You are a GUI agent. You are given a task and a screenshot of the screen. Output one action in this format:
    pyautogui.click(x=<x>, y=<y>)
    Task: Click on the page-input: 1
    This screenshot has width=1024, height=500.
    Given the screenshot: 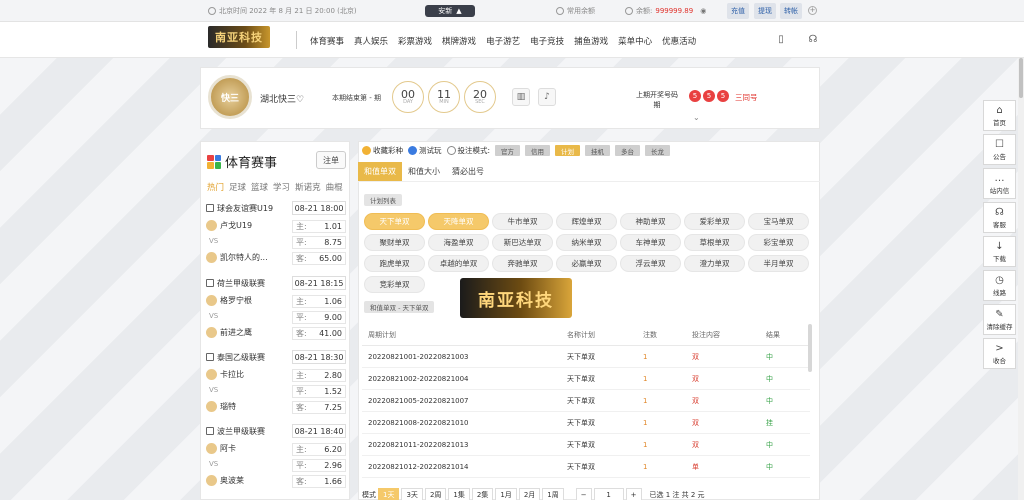 What is the action you would take?
    pyautogui.click(x=608, y=494)
    